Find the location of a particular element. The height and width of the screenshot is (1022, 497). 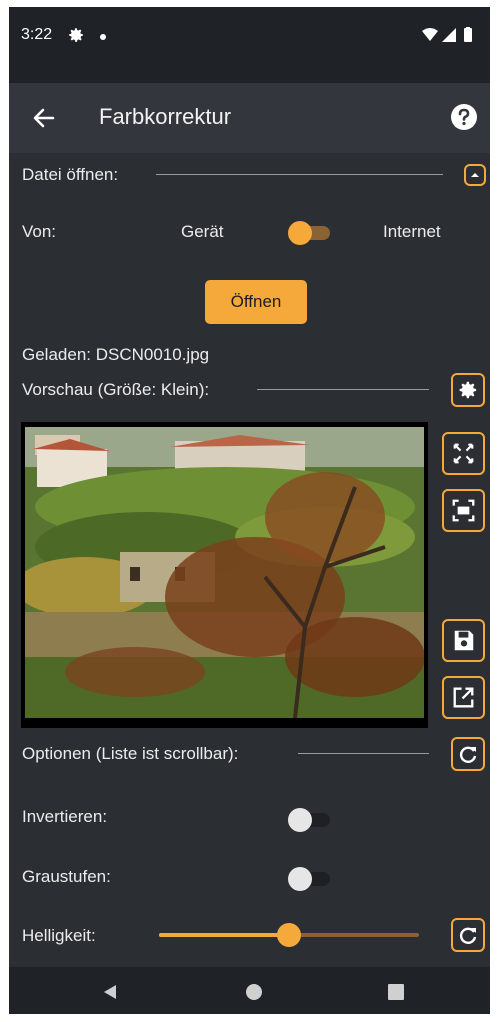

fit-icon is located at coordinates (463, 510).